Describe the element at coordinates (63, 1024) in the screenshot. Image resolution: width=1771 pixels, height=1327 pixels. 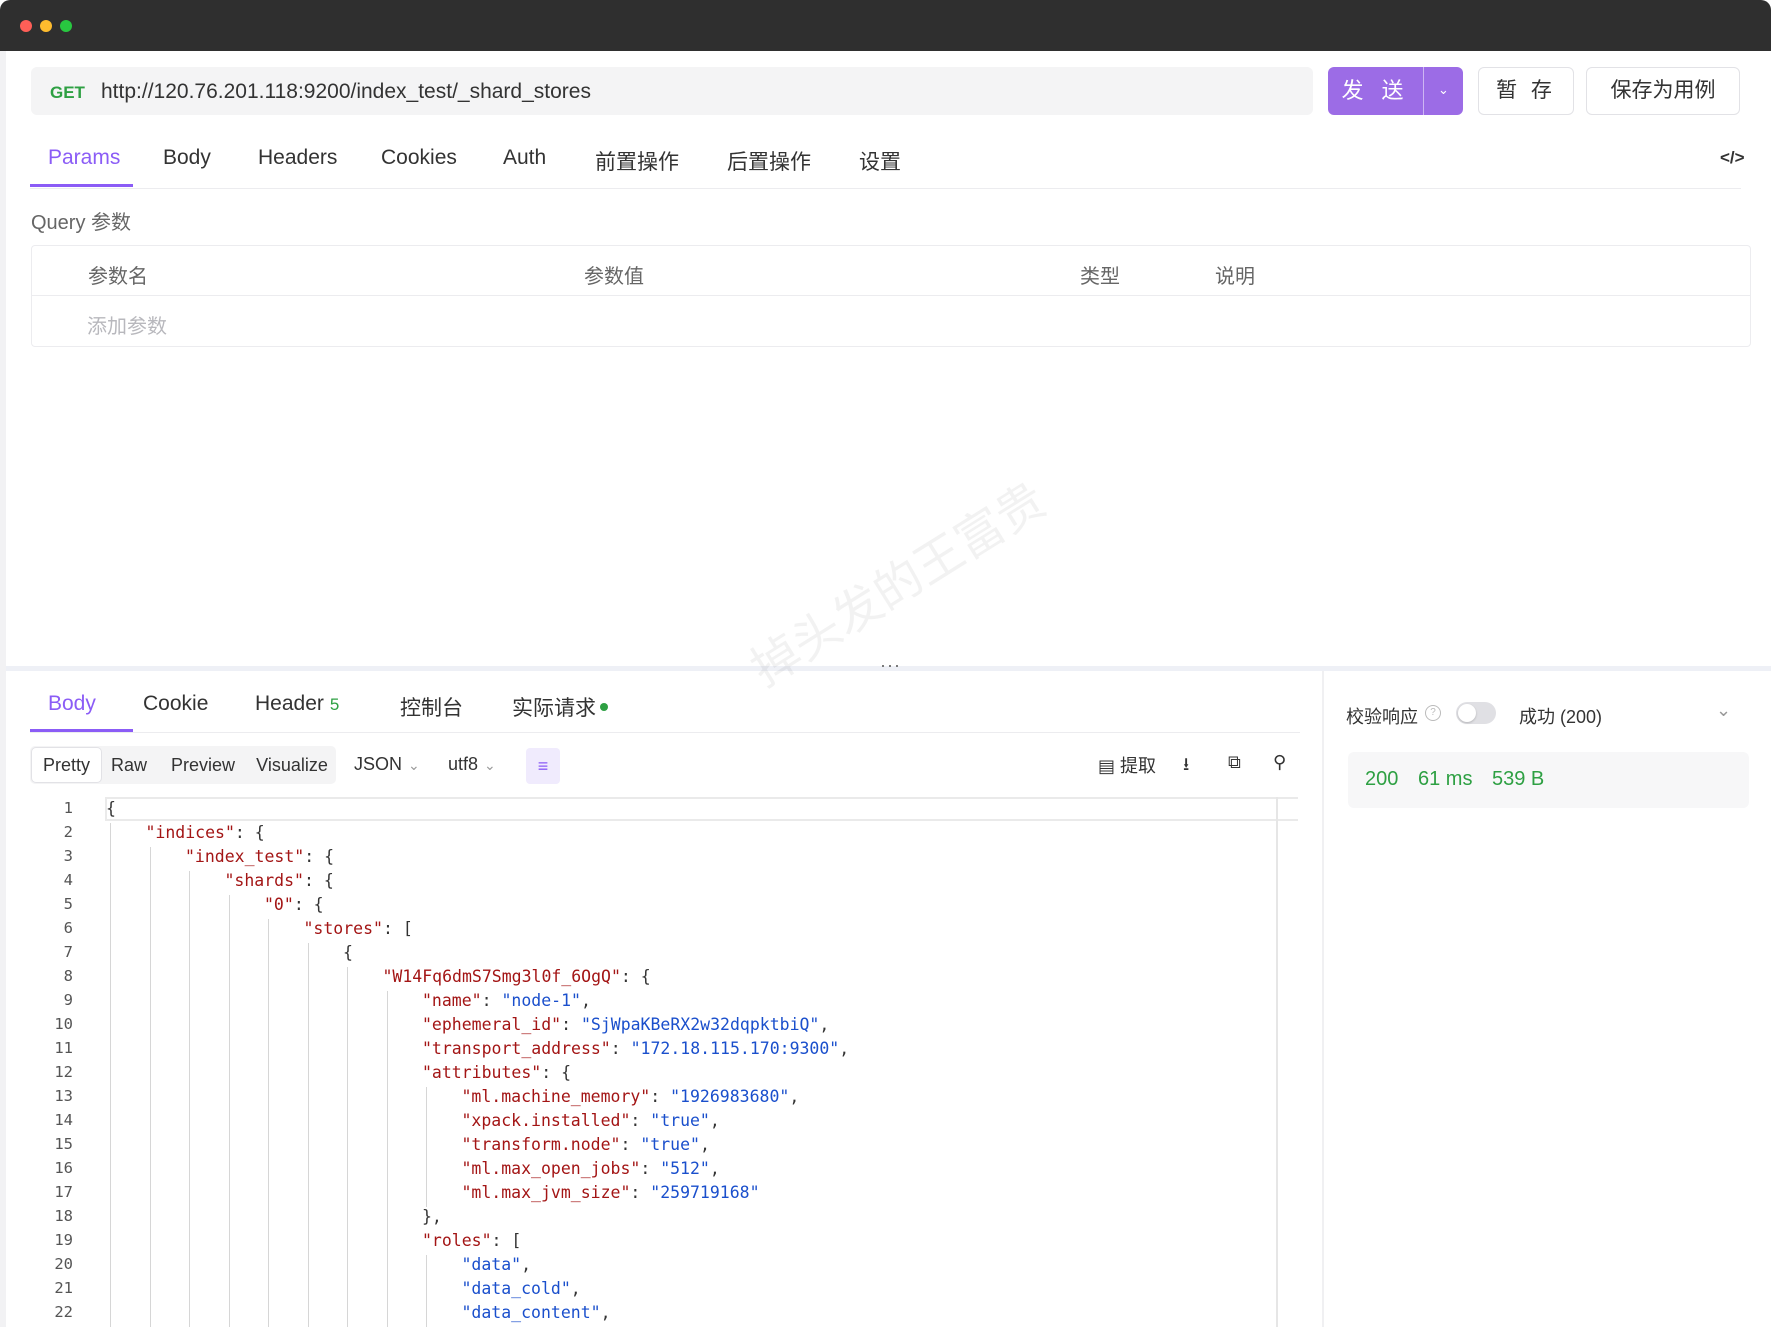
I see `line-number: 10` at that location.